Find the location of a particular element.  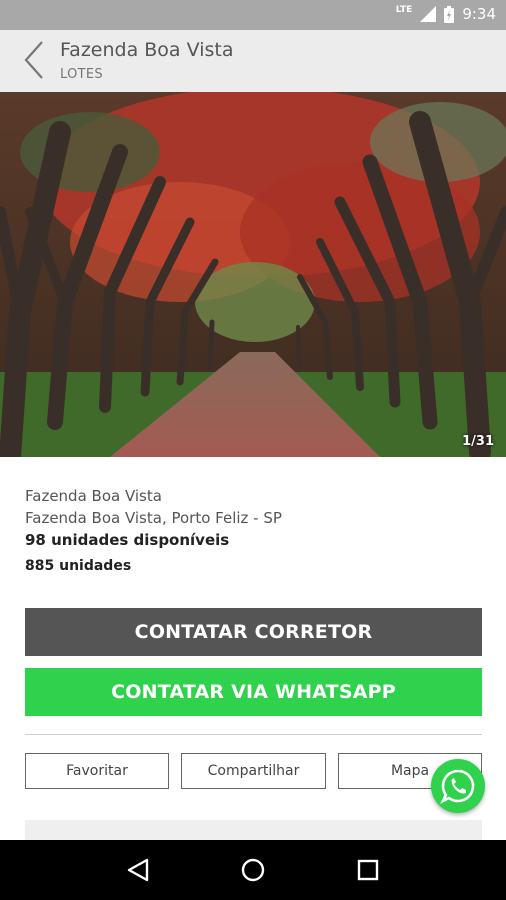

nav-recents-button is located at coordinates (368, 870).